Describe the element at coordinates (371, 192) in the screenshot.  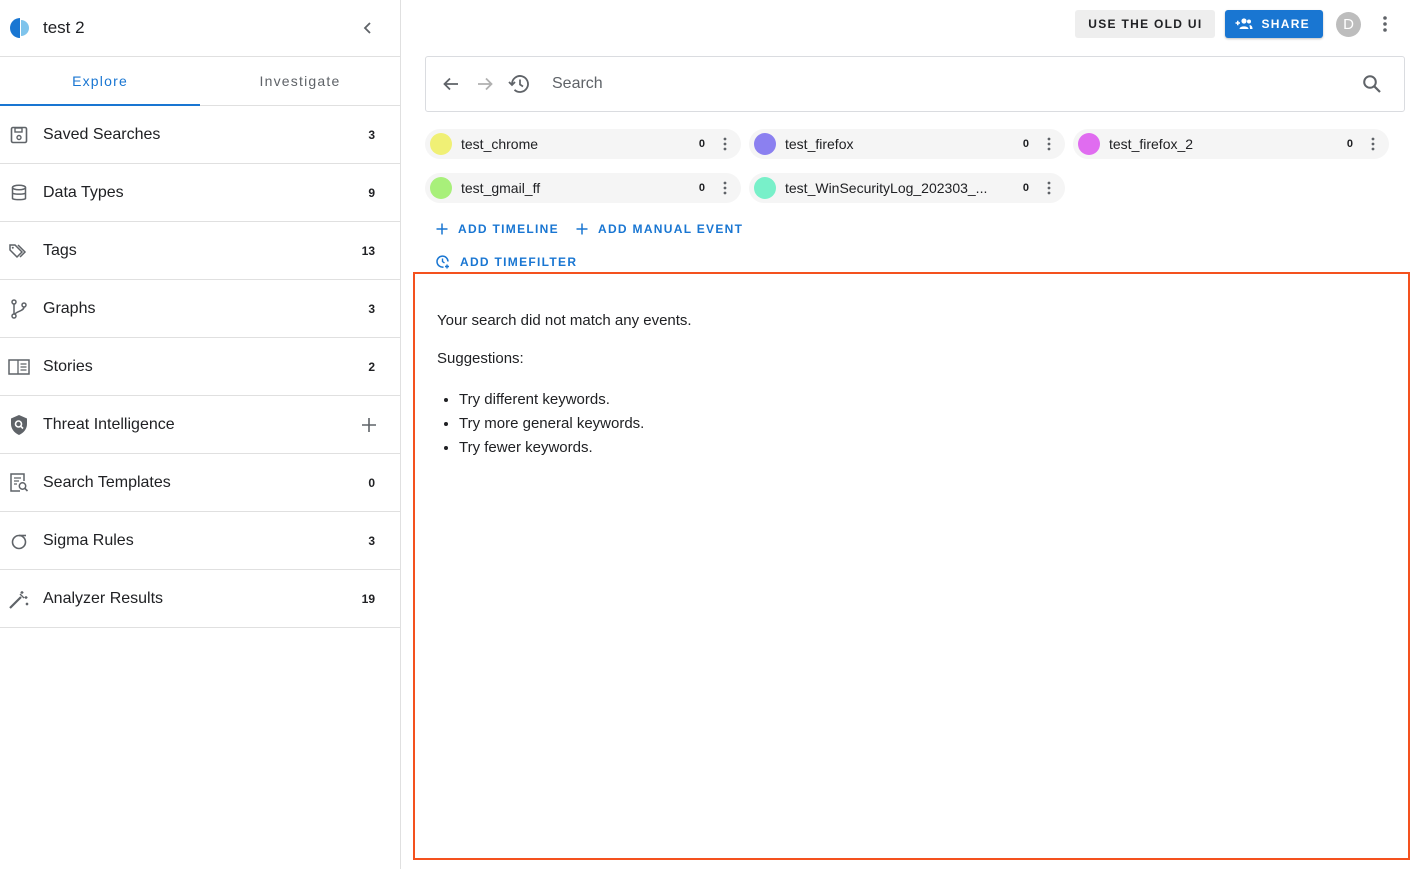
I see `sidebar-item-count: 9` at that location.